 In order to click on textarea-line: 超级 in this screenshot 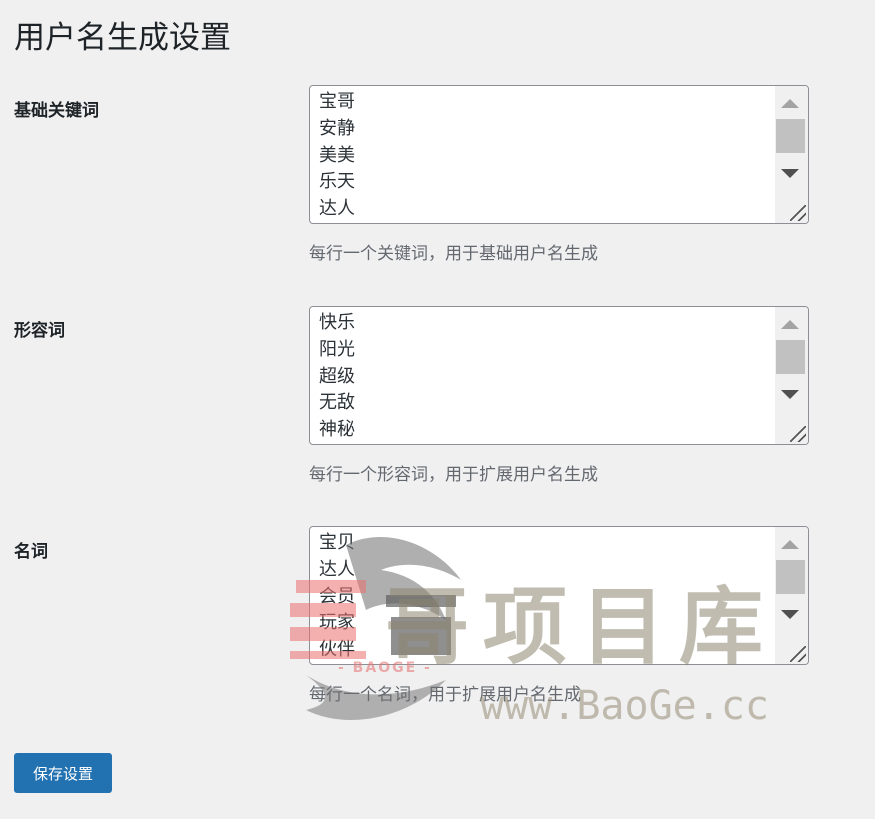, I will do `click(337, 376)`.